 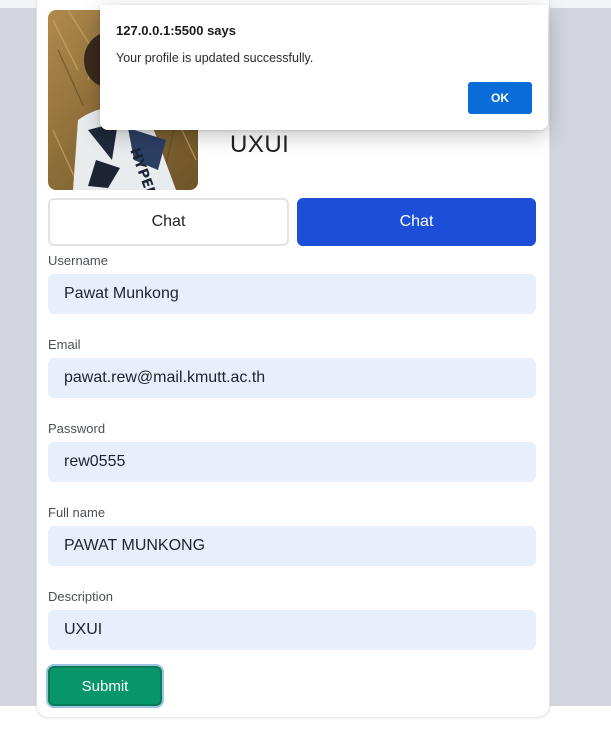 I want to click on email-label: Email, so click(x=64, y=344).